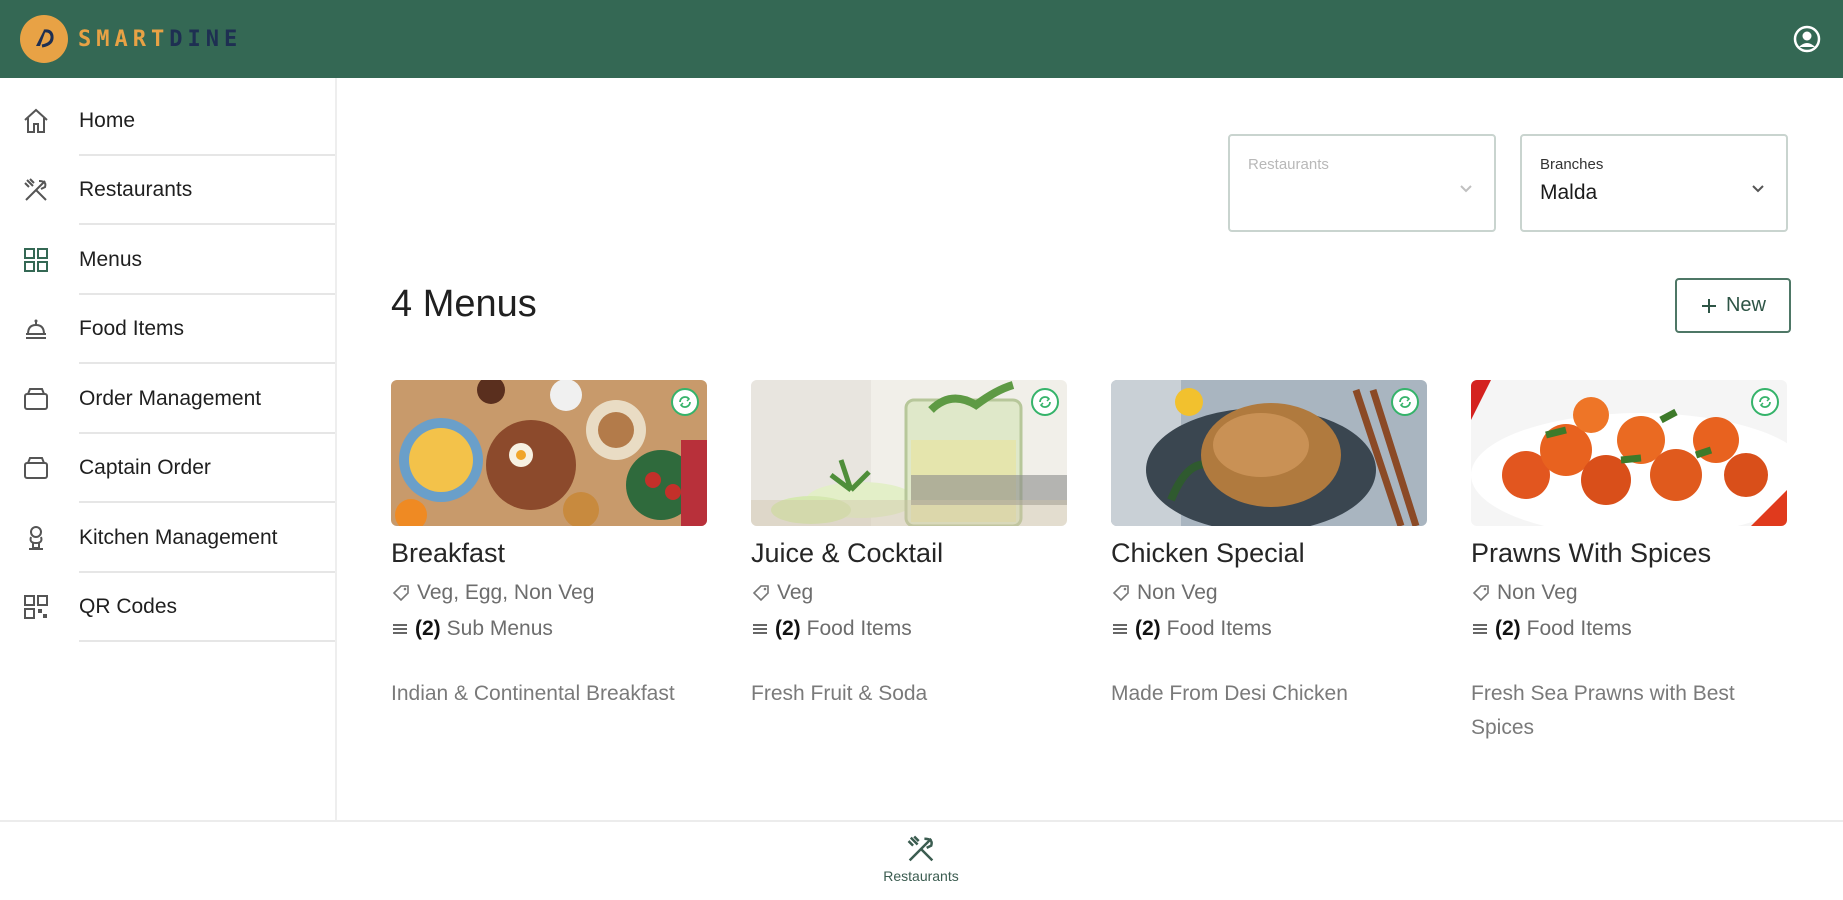  Describe the element at coordinates (839, 693) in the screenshot. I see `menu-card-description: Fresh Fruit & Soda` at that location.